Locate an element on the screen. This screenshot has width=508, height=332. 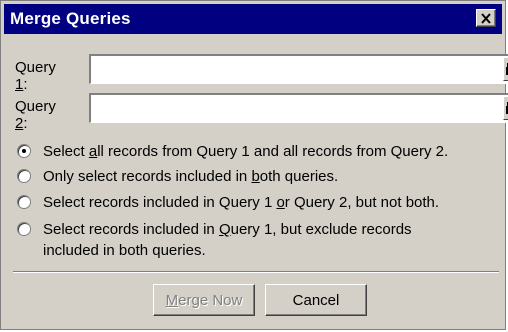
query-2-field-box is located at coordinates (298, 108).